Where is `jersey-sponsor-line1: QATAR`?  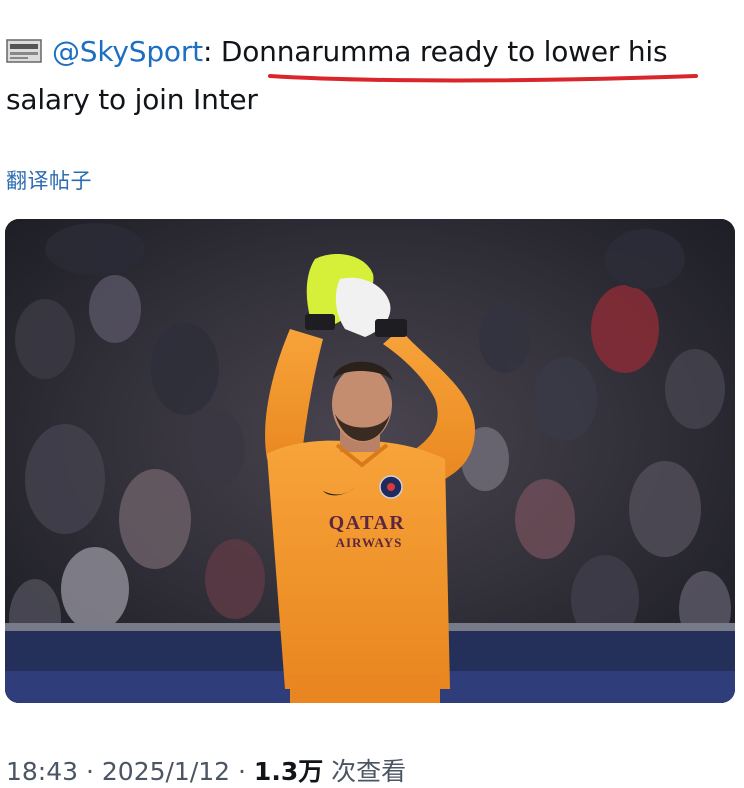 jersey-sponsor-line1: QATAR is located at coordinates (367, 523).